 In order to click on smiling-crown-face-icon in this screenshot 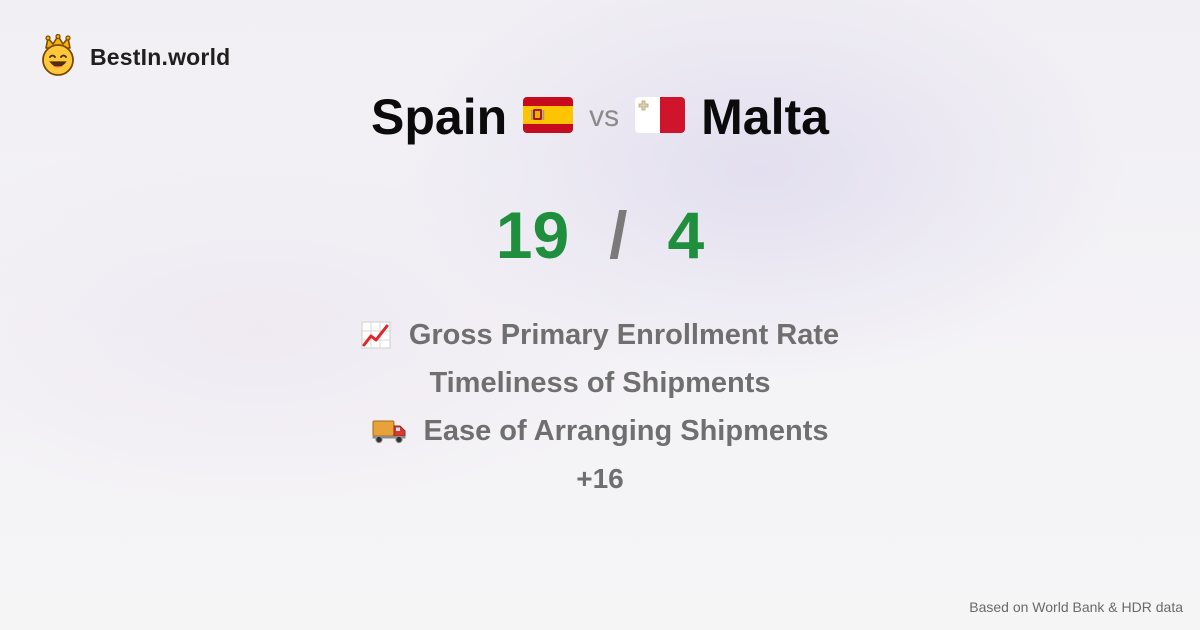, I will do `click(58, 57)`.